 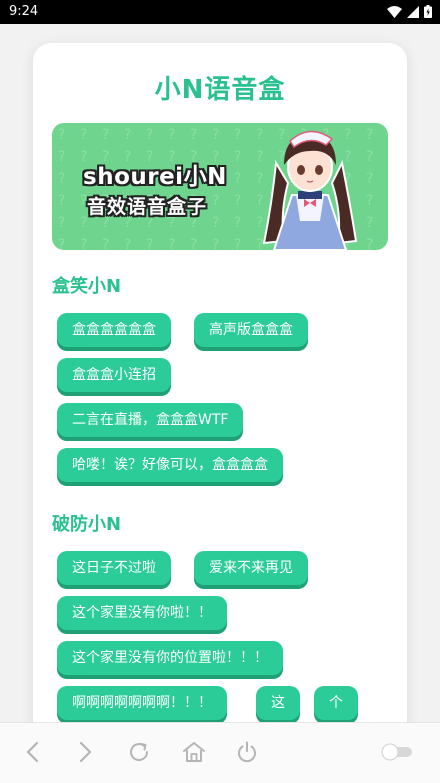 What do you see at coordinates (413, 11) in the screenshot?
I see `signal-icon` at bounding box center [413, 11].